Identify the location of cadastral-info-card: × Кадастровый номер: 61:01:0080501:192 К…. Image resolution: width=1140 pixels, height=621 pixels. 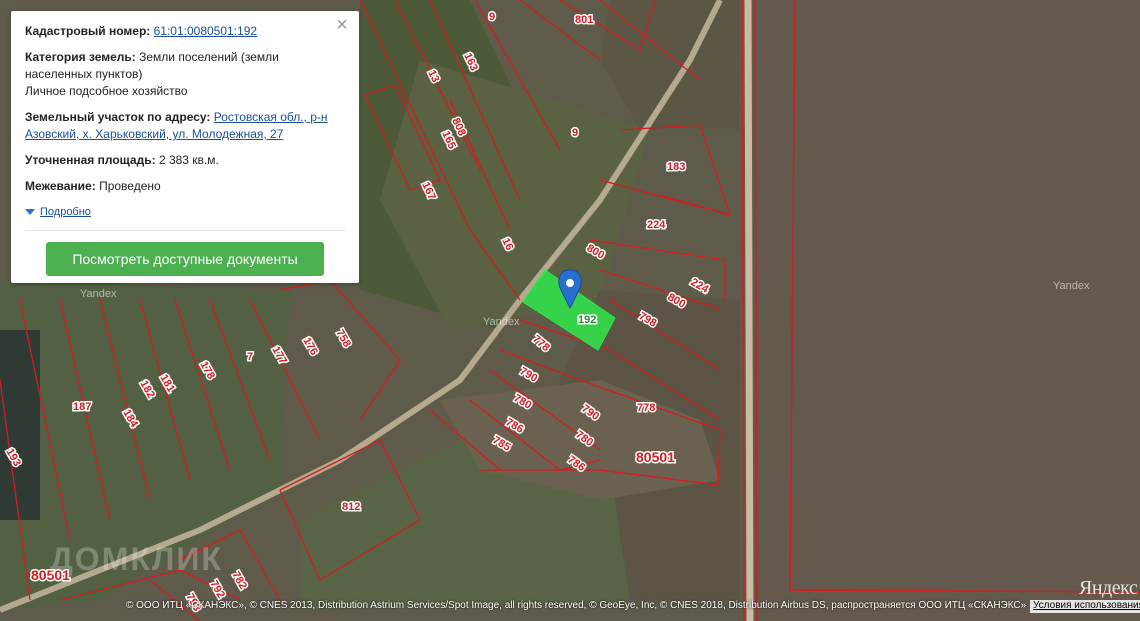
(185, 147).